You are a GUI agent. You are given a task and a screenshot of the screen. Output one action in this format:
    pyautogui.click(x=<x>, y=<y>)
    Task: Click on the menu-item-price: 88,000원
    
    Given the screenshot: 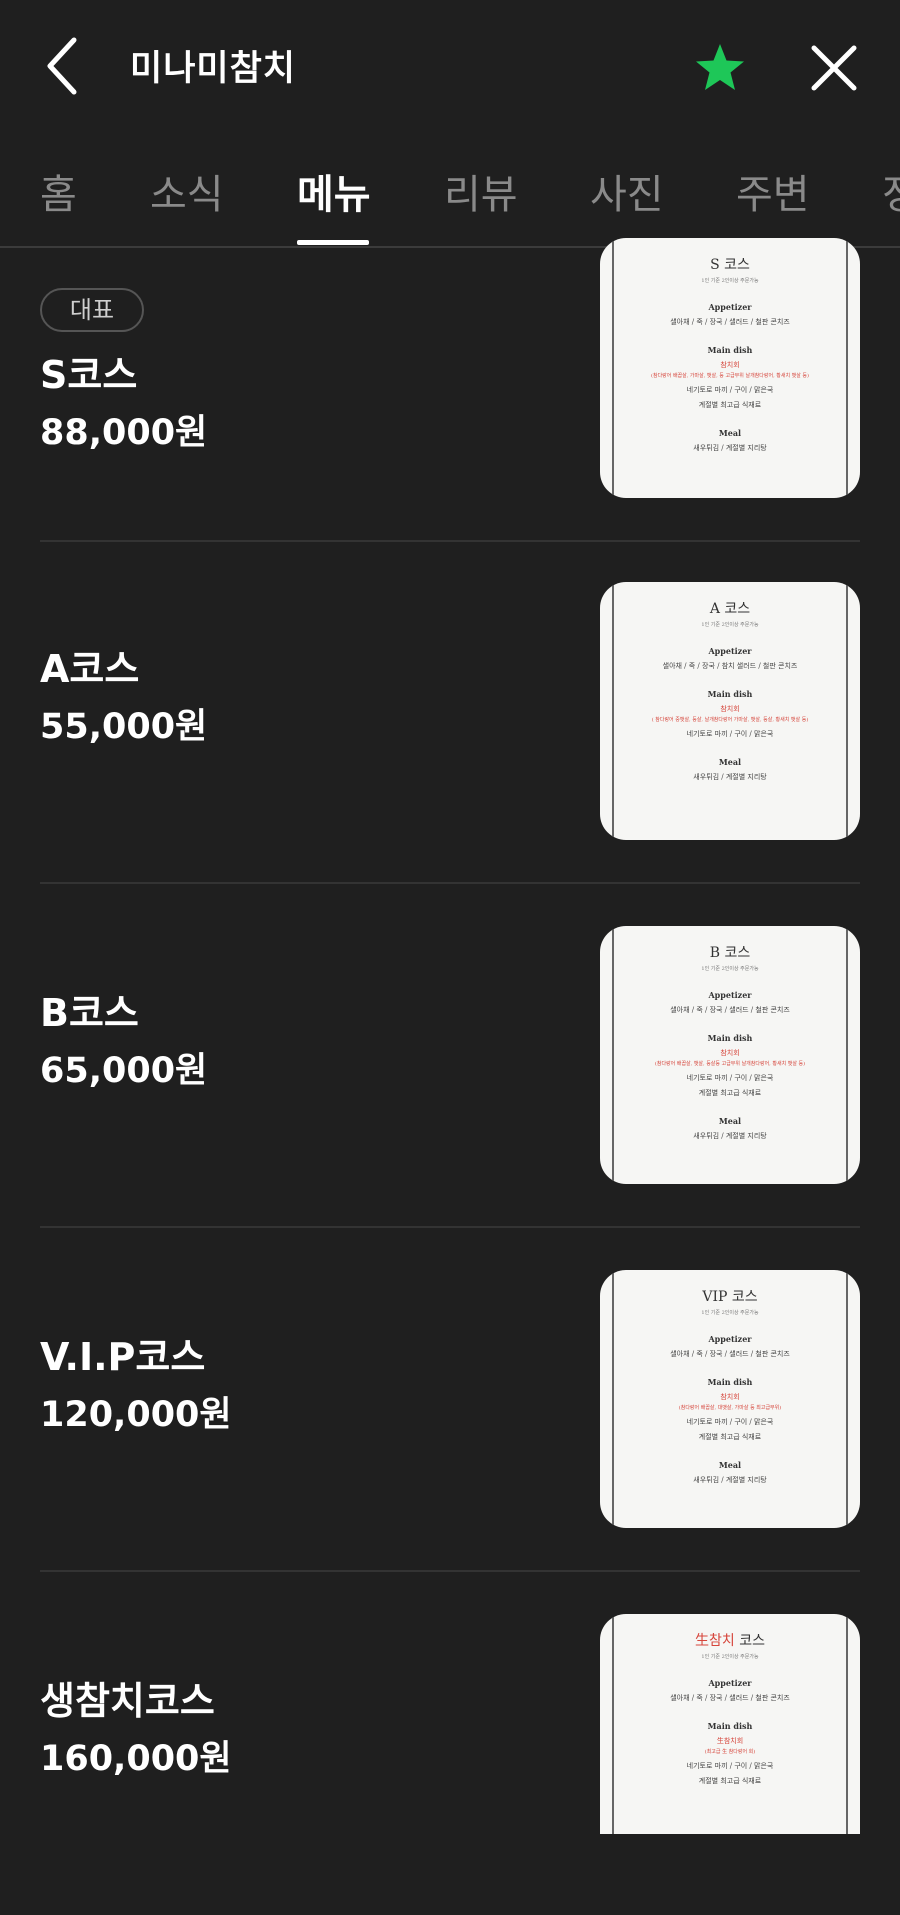 What is the action you would take?
    pyautogui.click(x=124, y=433)
    